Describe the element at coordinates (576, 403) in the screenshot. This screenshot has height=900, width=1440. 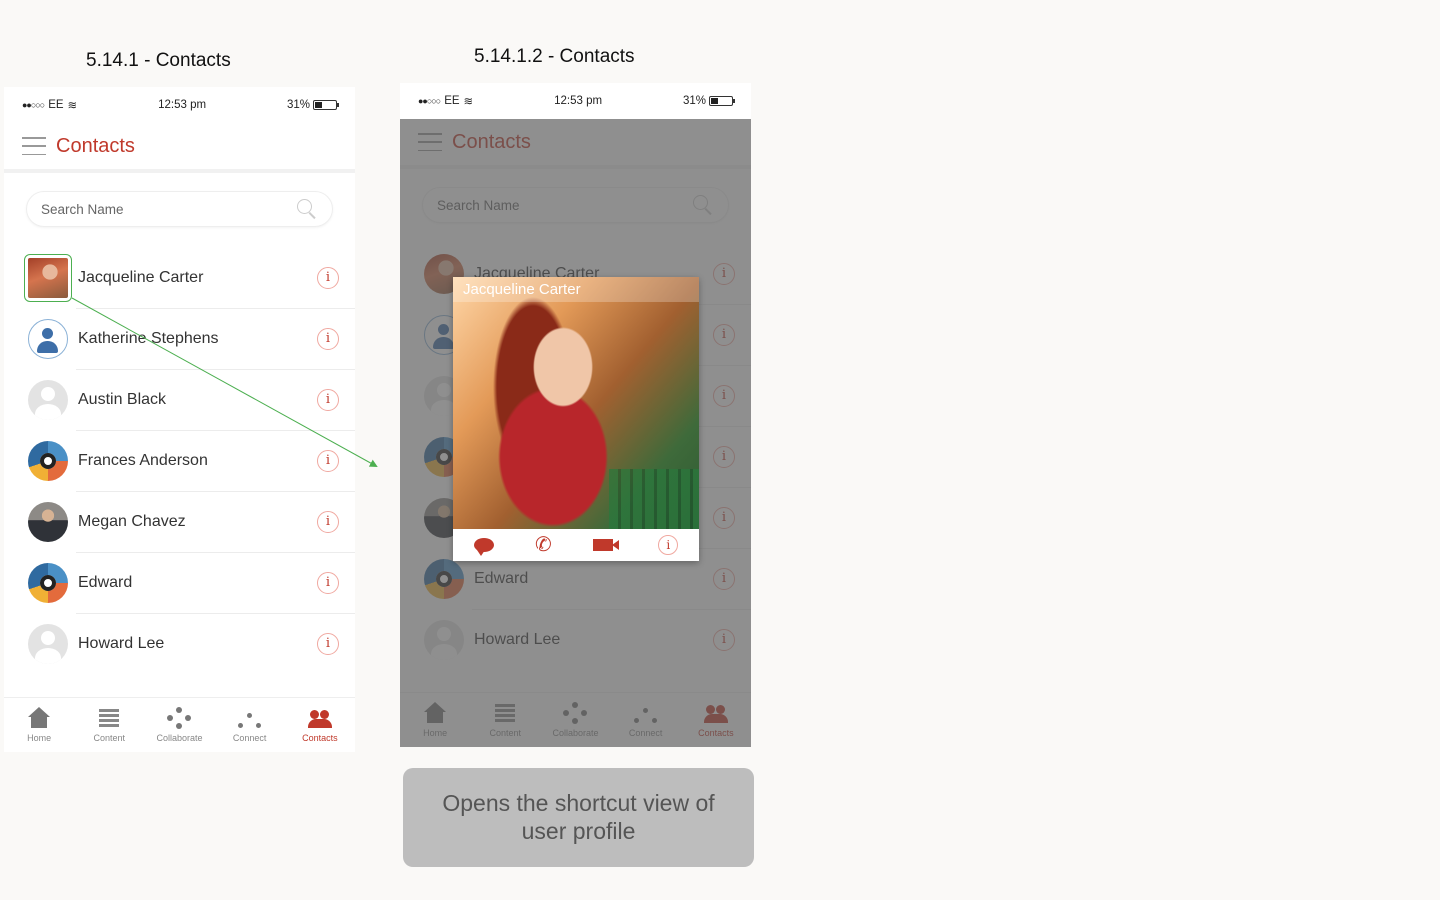
I see `profile-photo` at that location.